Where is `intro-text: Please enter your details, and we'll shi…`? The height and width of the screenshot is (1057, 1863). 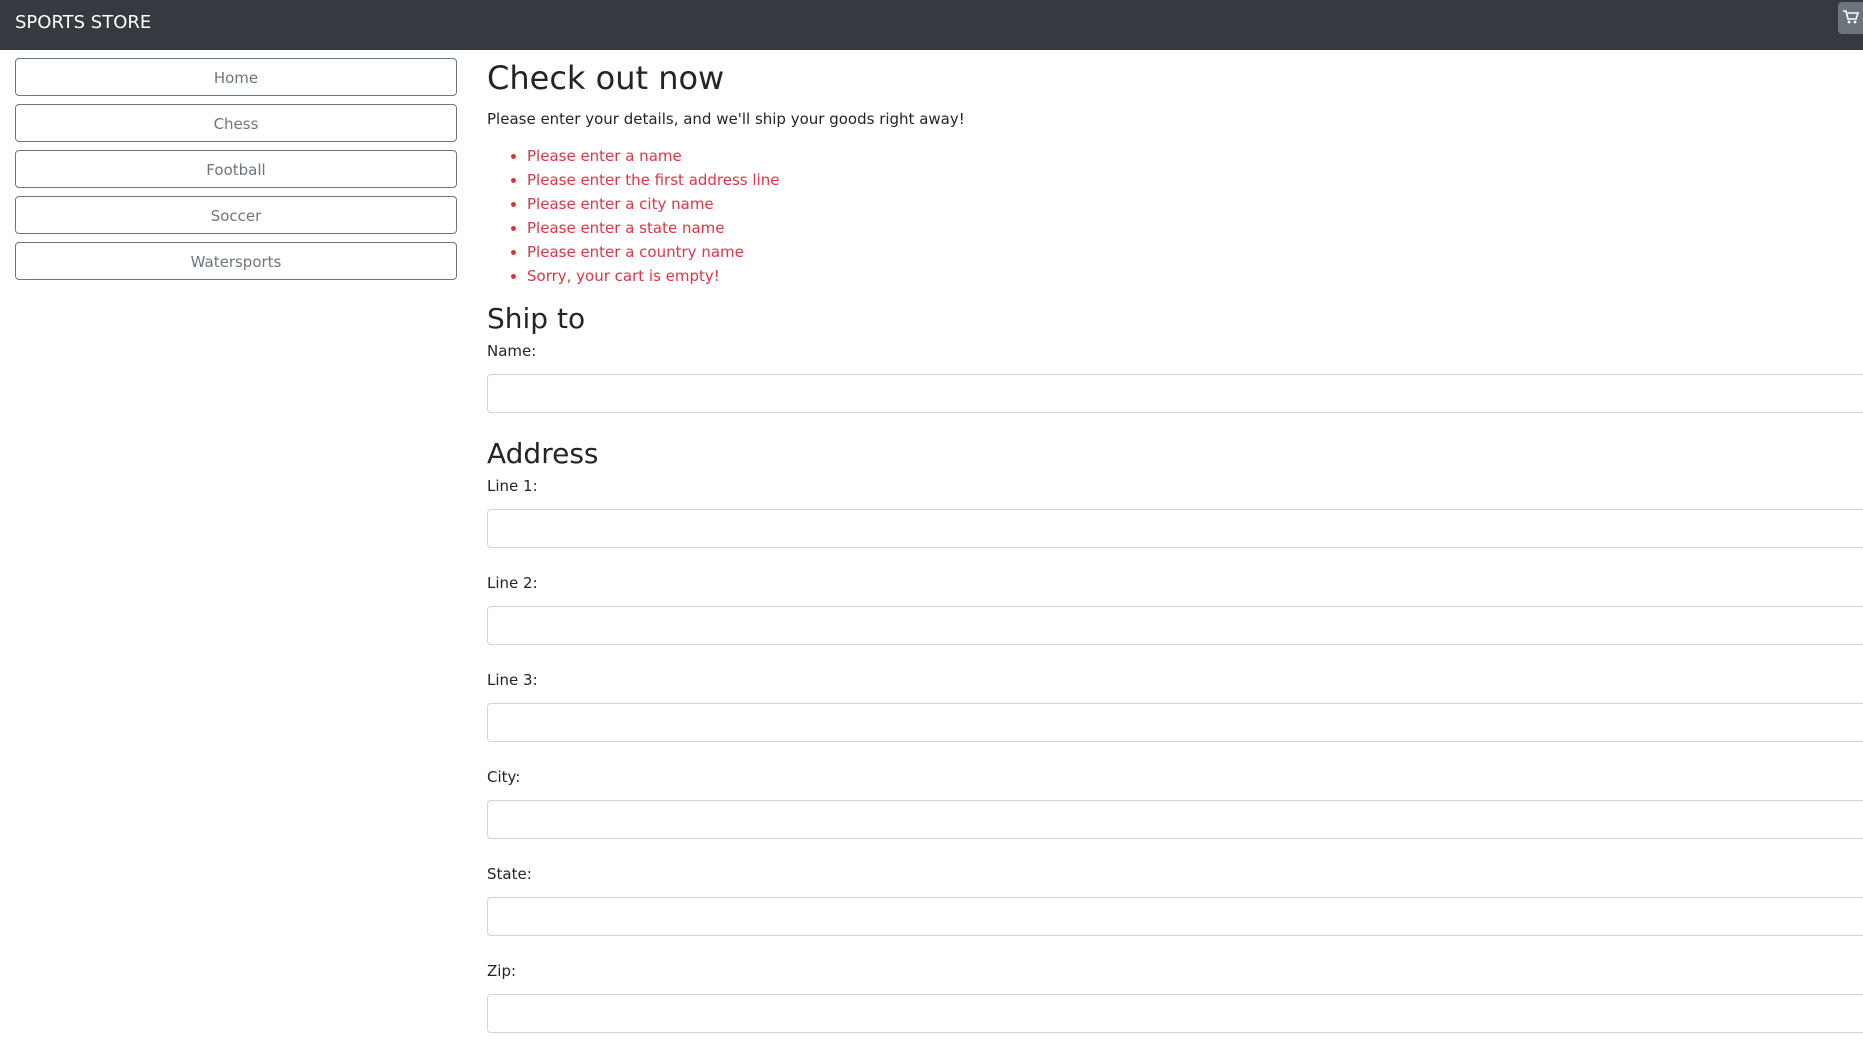 intro-text: Please enter your details, and we'll shi… is located at coordinates (726, 119).